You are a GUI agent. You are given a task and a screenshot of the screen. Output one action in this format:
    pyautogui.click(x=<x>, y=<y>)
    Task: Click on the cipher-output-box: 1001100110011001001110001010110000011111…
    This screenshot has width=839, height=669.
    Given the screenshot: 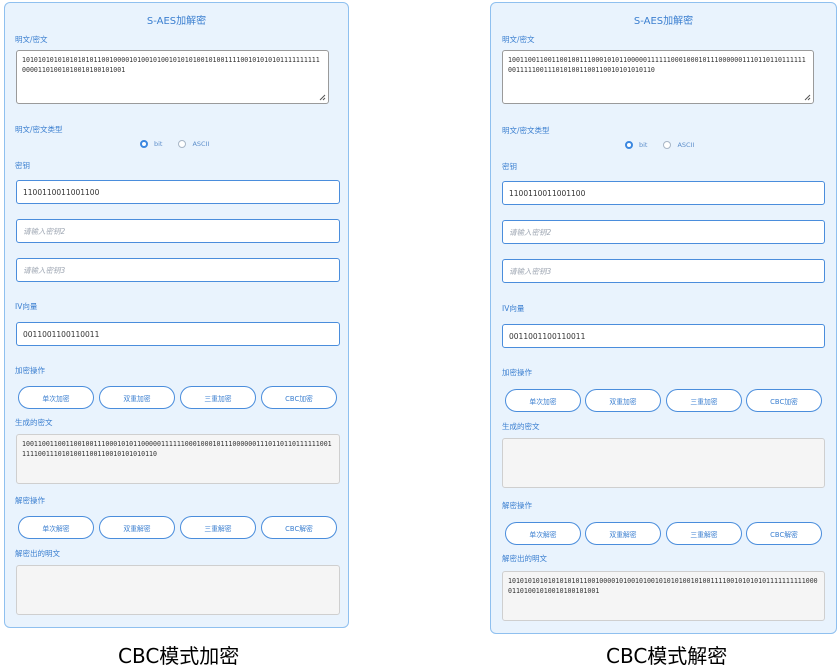 What is the action you would take?
    pyautogui.click(x=178, y=459)
    